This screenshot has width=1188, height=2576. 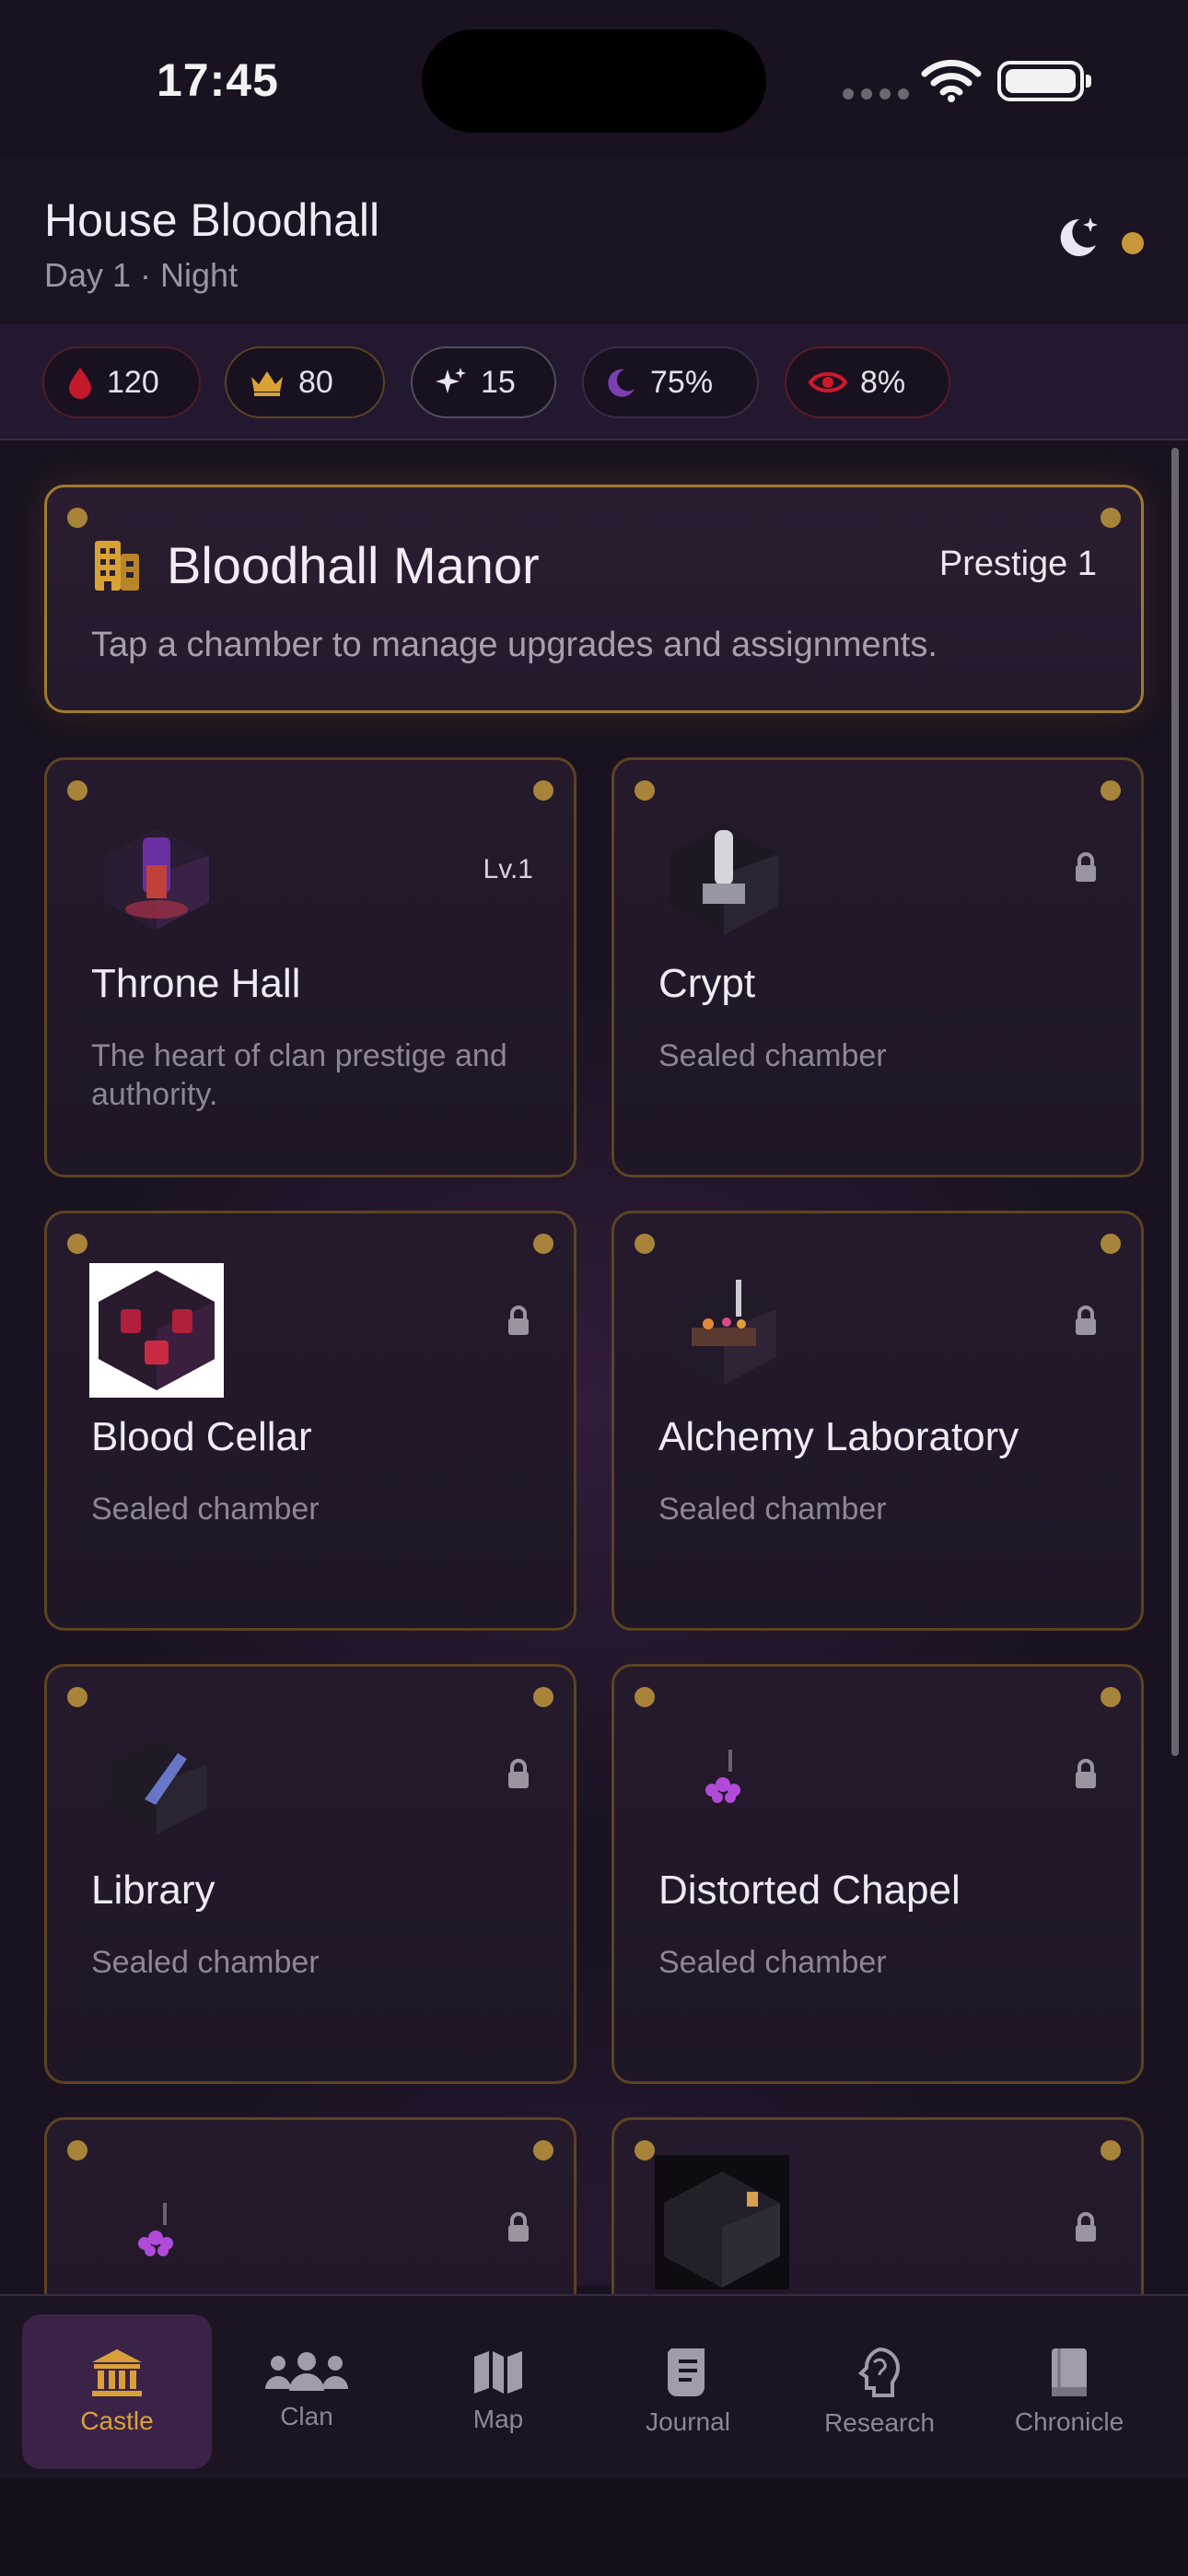 What do you see at coordinates (1077, 237) in the screenshot?
I see `night-moon-icon` at bounding box center [1077, 237].